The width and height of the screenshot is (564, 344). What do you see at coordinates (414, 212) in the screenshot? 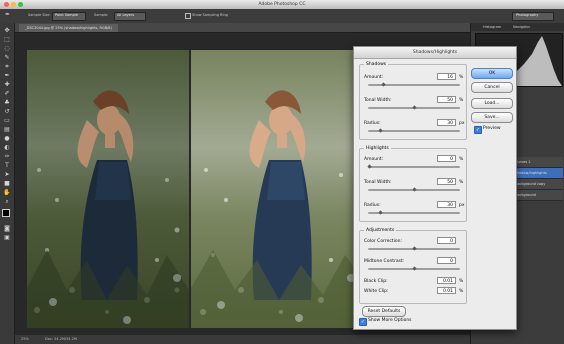
I see `highlights-radius-slider` at bounding box center [414, 212].